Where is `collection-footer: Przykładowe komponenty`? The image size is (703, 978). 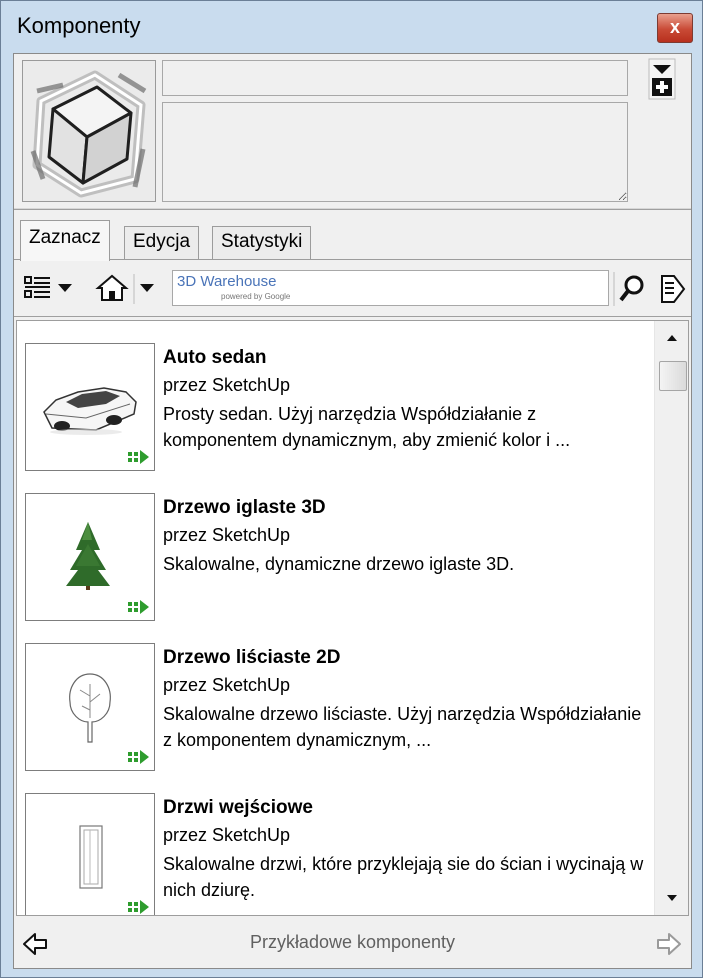 collection-footer: Przykładowe komponenty is located at coordinates (352, 944).